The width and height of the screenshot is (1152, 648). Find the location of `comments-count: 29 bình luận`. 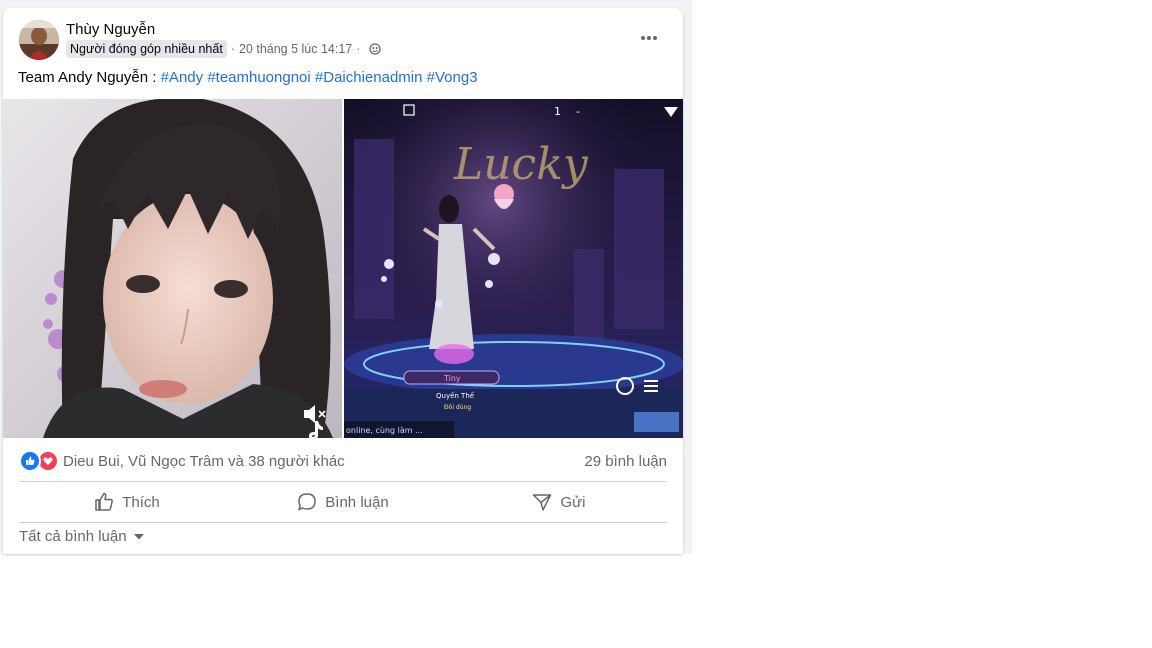

comments-count: 29 bình luận is located at coordinates (625, 461).